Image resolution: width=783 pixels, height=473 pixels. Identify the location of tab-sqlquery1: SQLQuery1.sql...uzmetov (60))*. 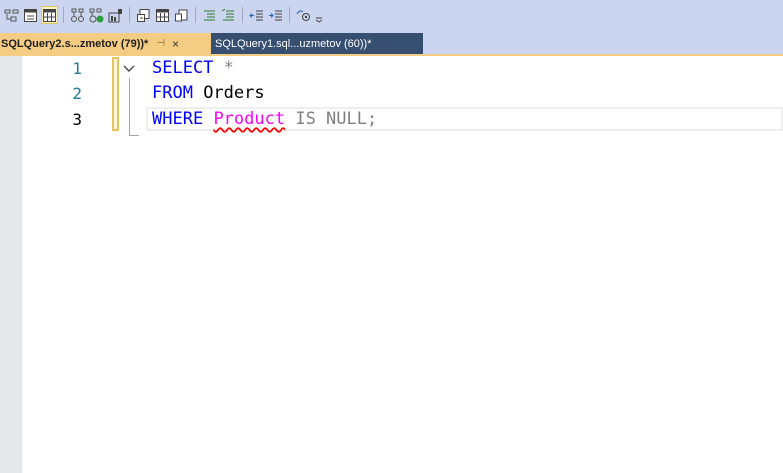
(317, 43).